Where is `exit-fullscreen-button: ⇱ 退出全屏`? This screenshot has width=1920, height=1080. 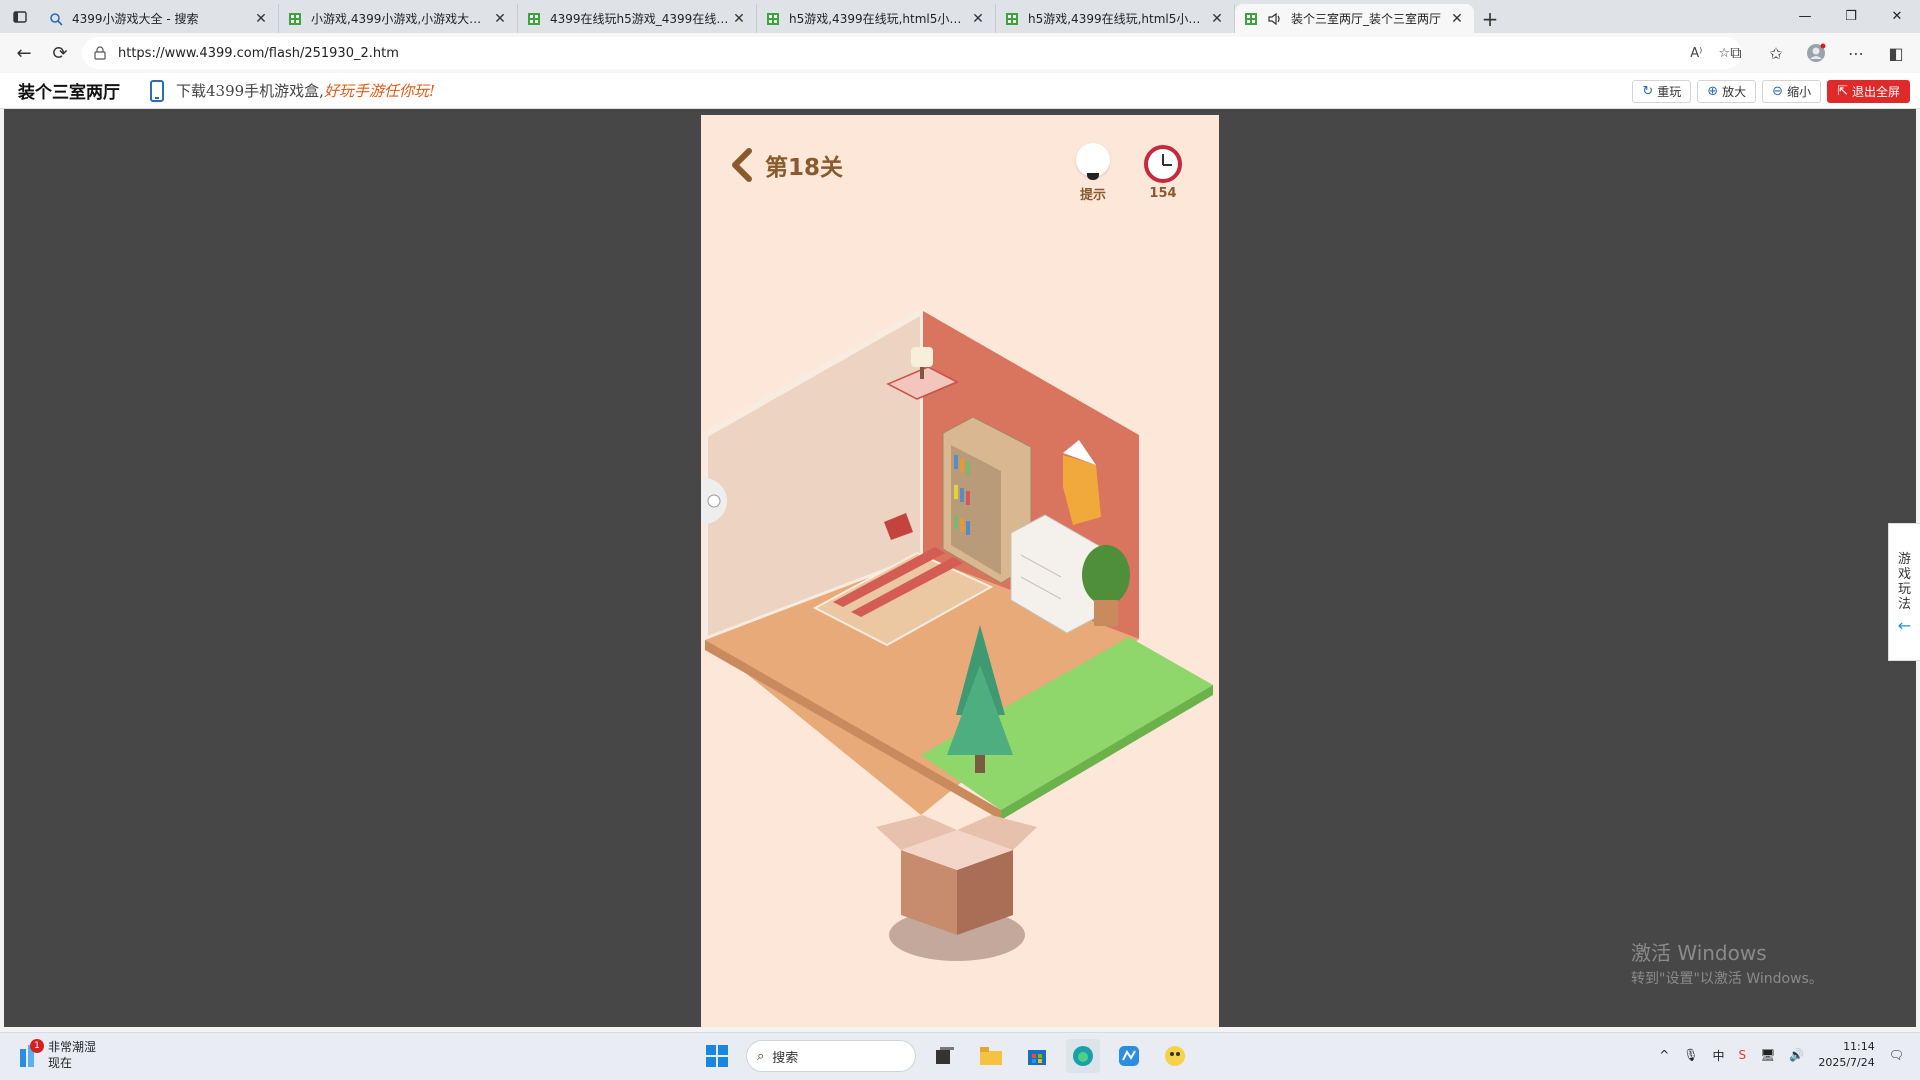 exit-fullscreen-button: ⇱ 退出全屏 is located at coordinates (1868, 91).